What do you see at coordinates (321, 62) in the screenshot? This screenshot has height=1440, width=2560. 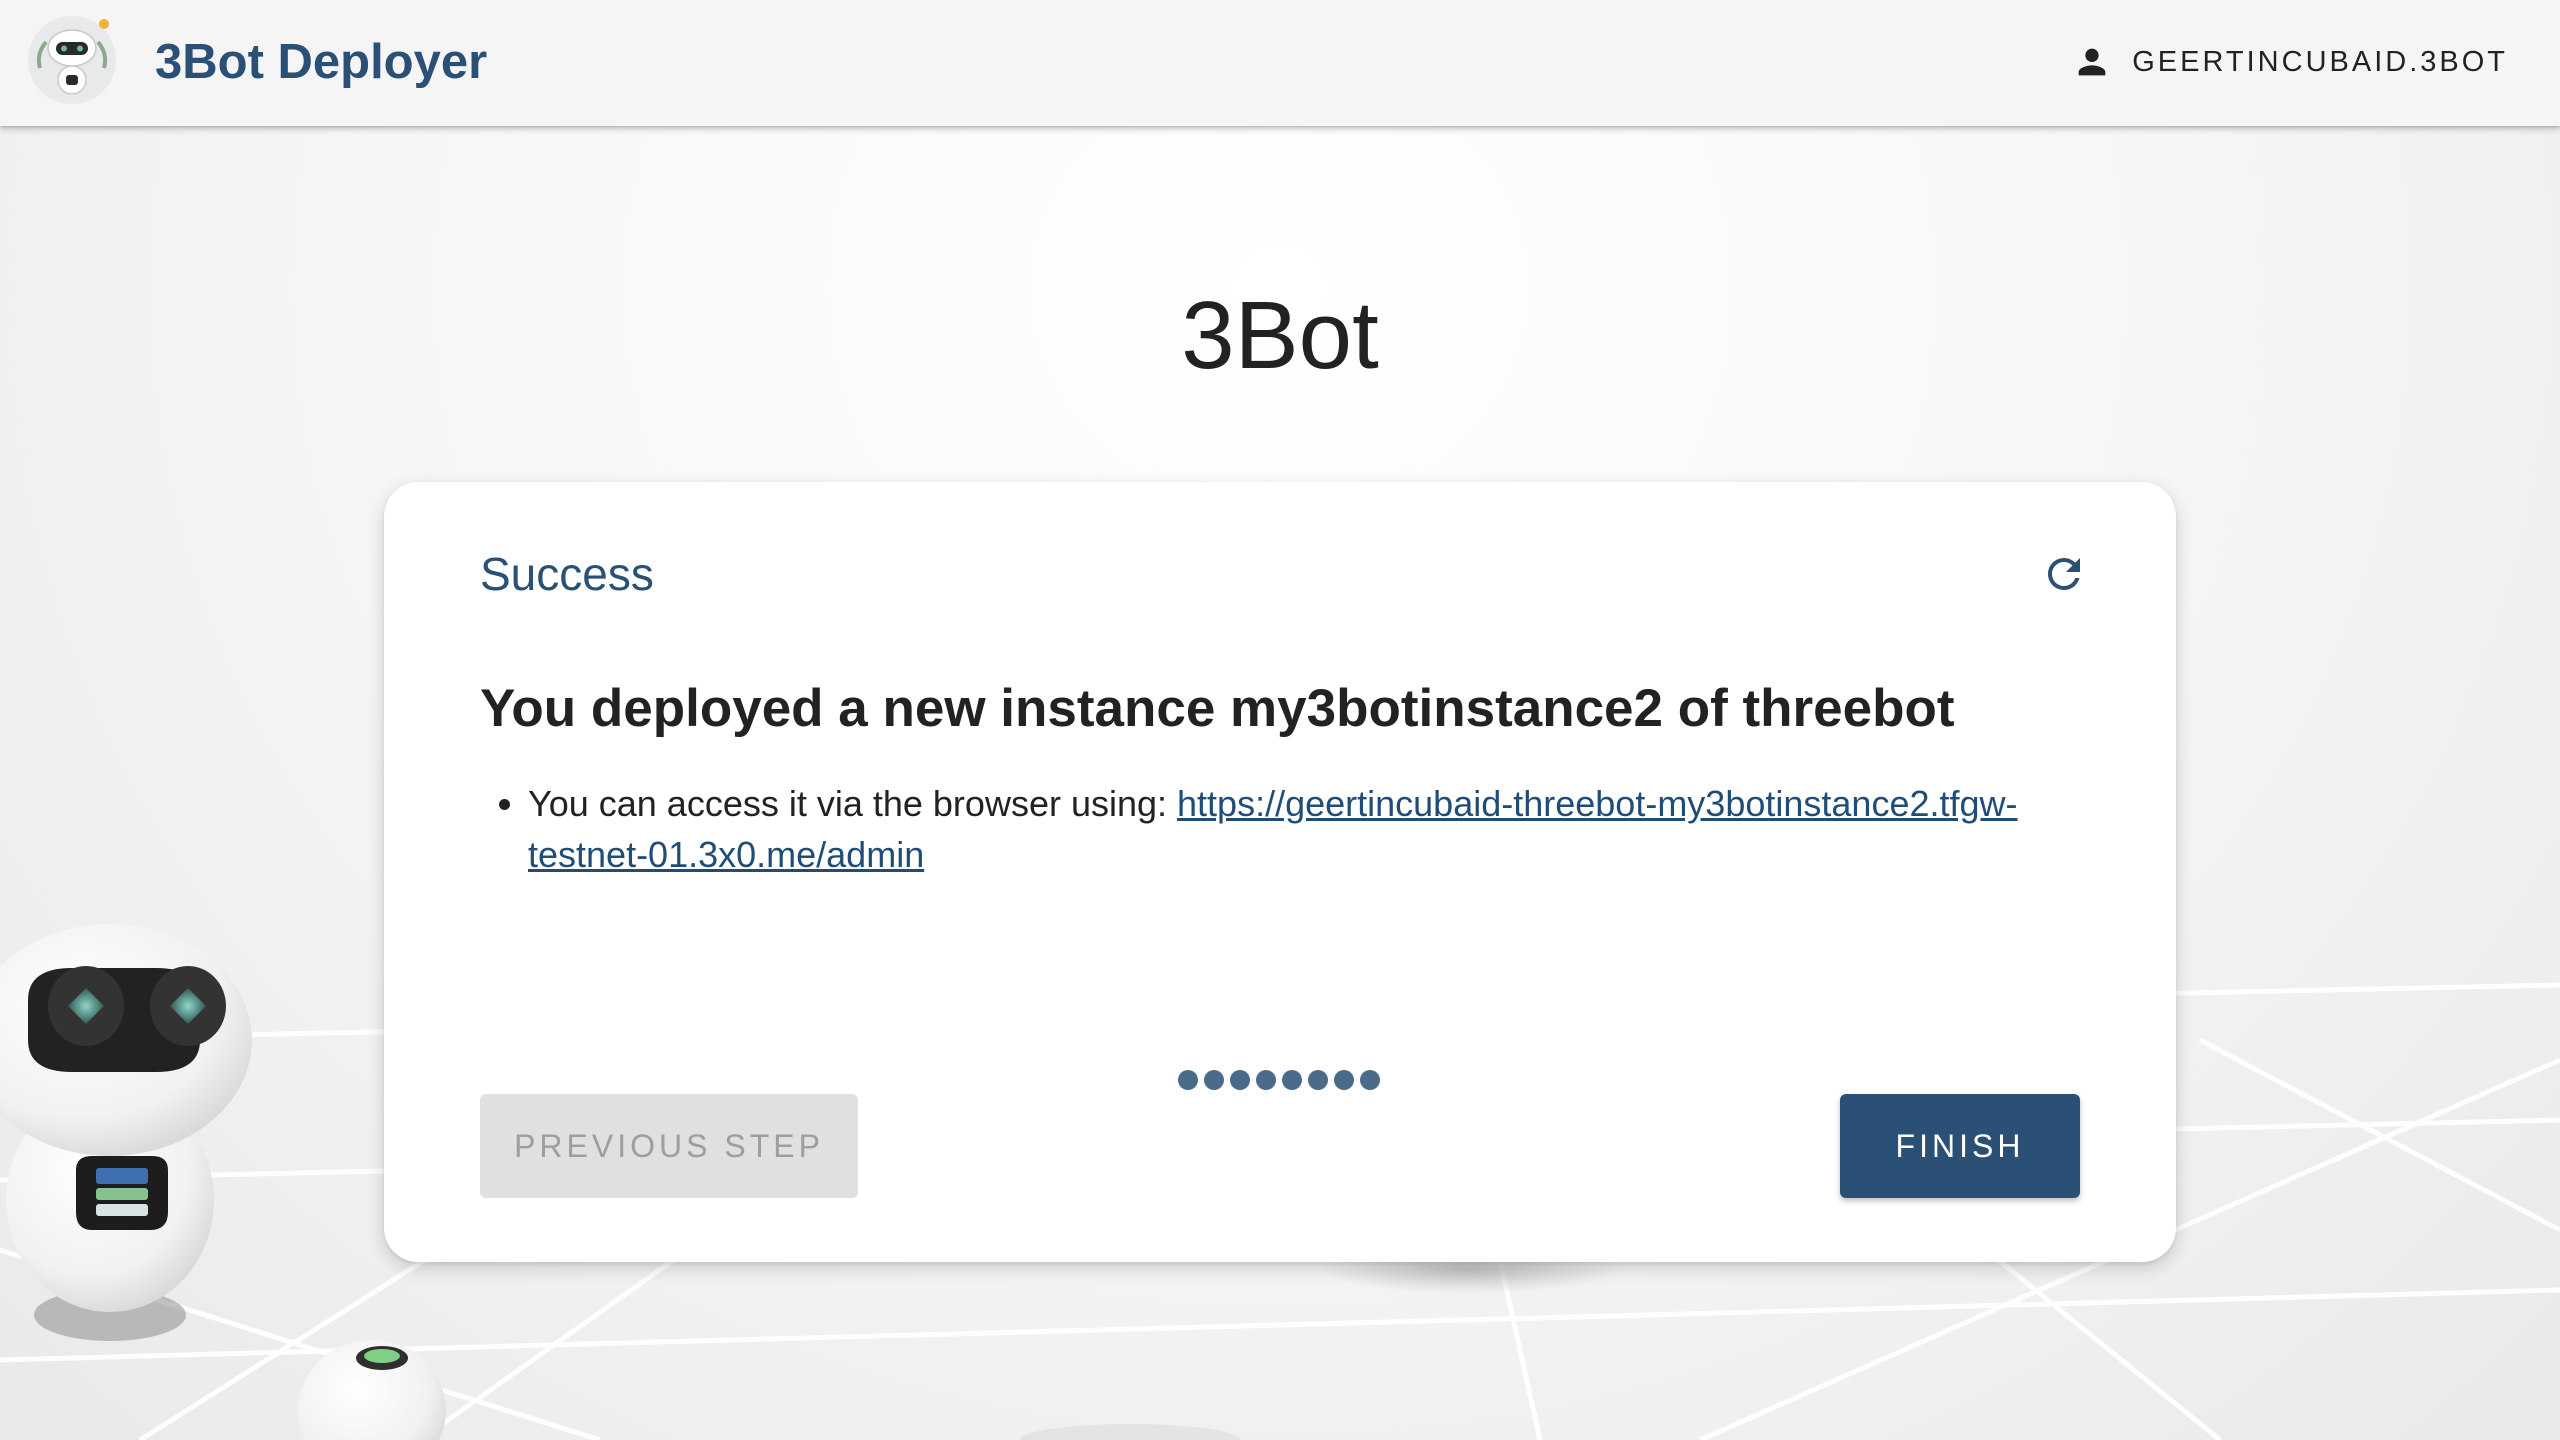 I see `app-title: 3Bot Deployer` at bounding box center [321, 62].